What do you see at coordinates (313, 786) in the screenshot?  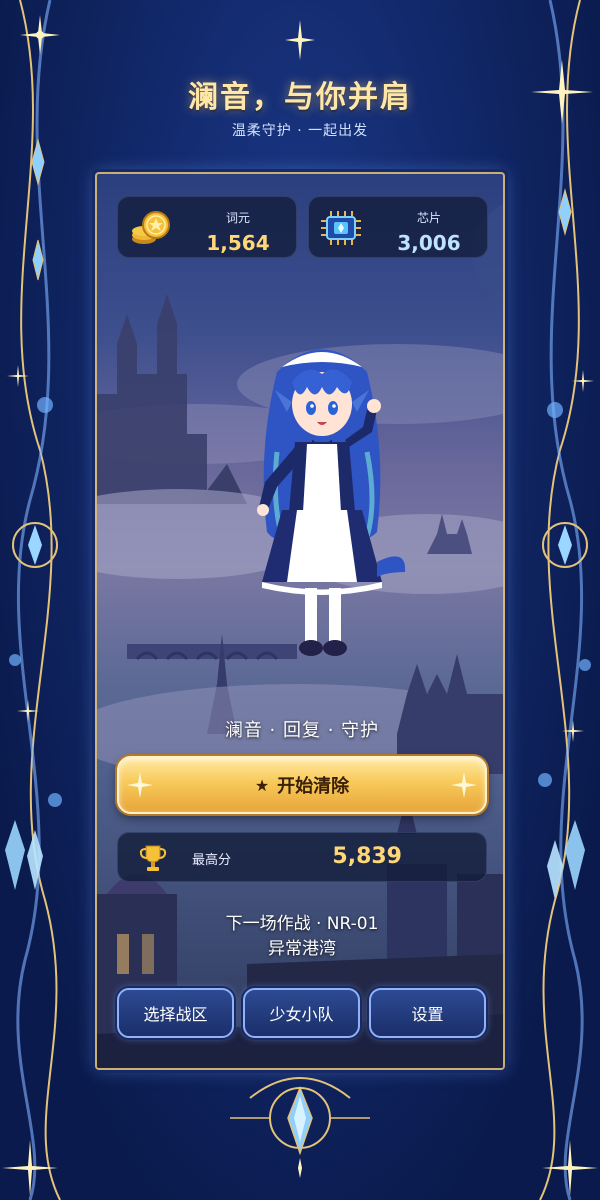 I see `start-clear-label: 开始清除` at bounding box center [313, 786].